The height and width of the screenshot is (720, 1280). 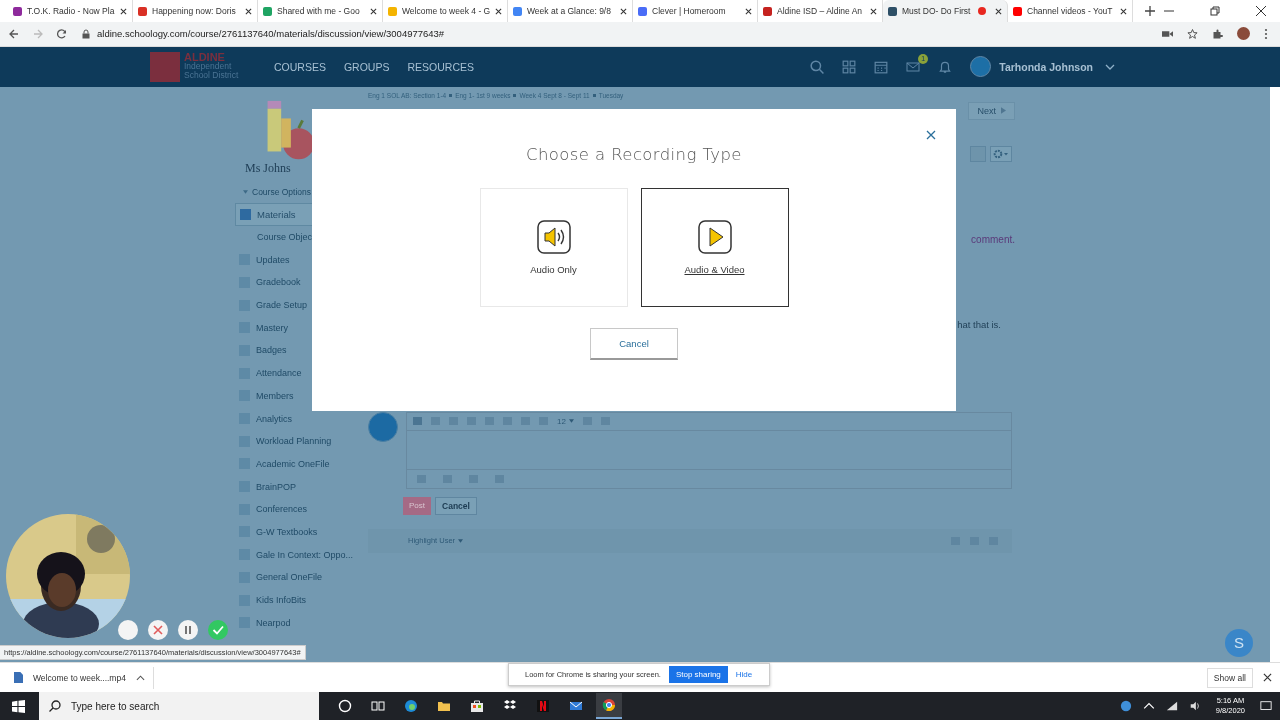 I want to click on download-item: Welcome to week....mp4, so click(x=84, y=677).